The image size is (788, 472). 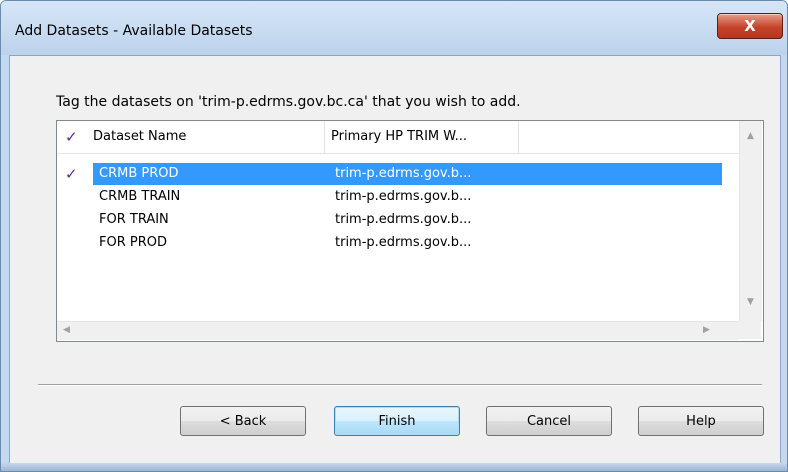 I want to click on close-button: X, so click(x=750, y=26).